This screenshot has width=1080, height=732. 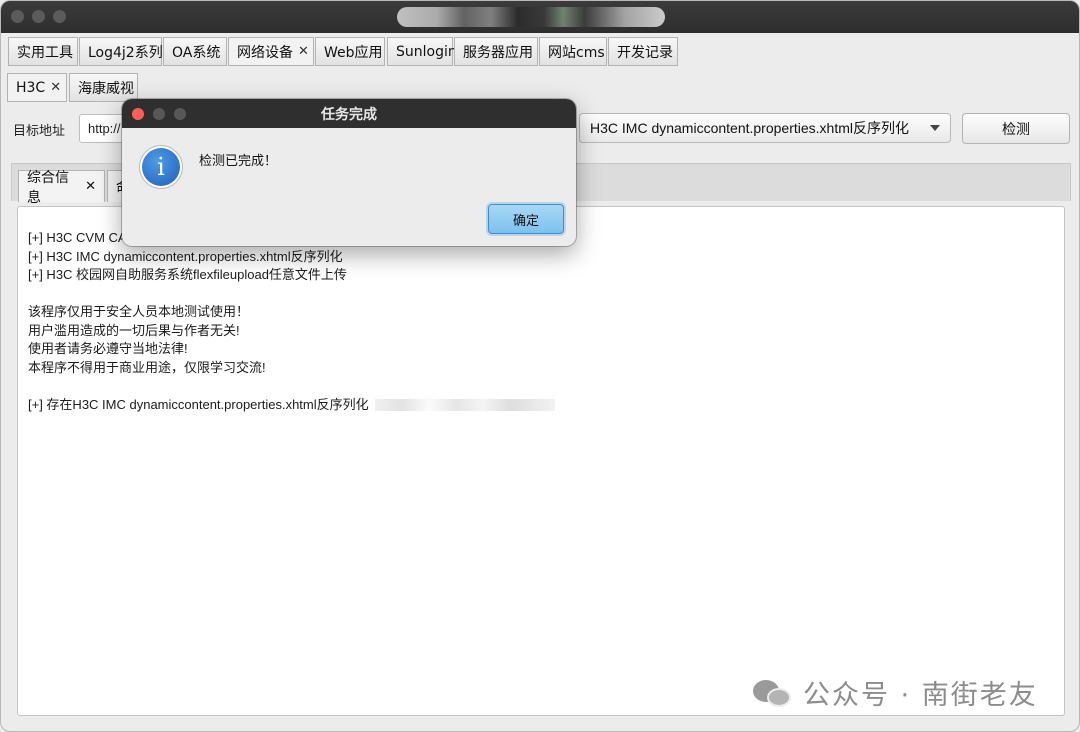 I want to click on tab-label: 综合信息, so click(x=48, y=187).